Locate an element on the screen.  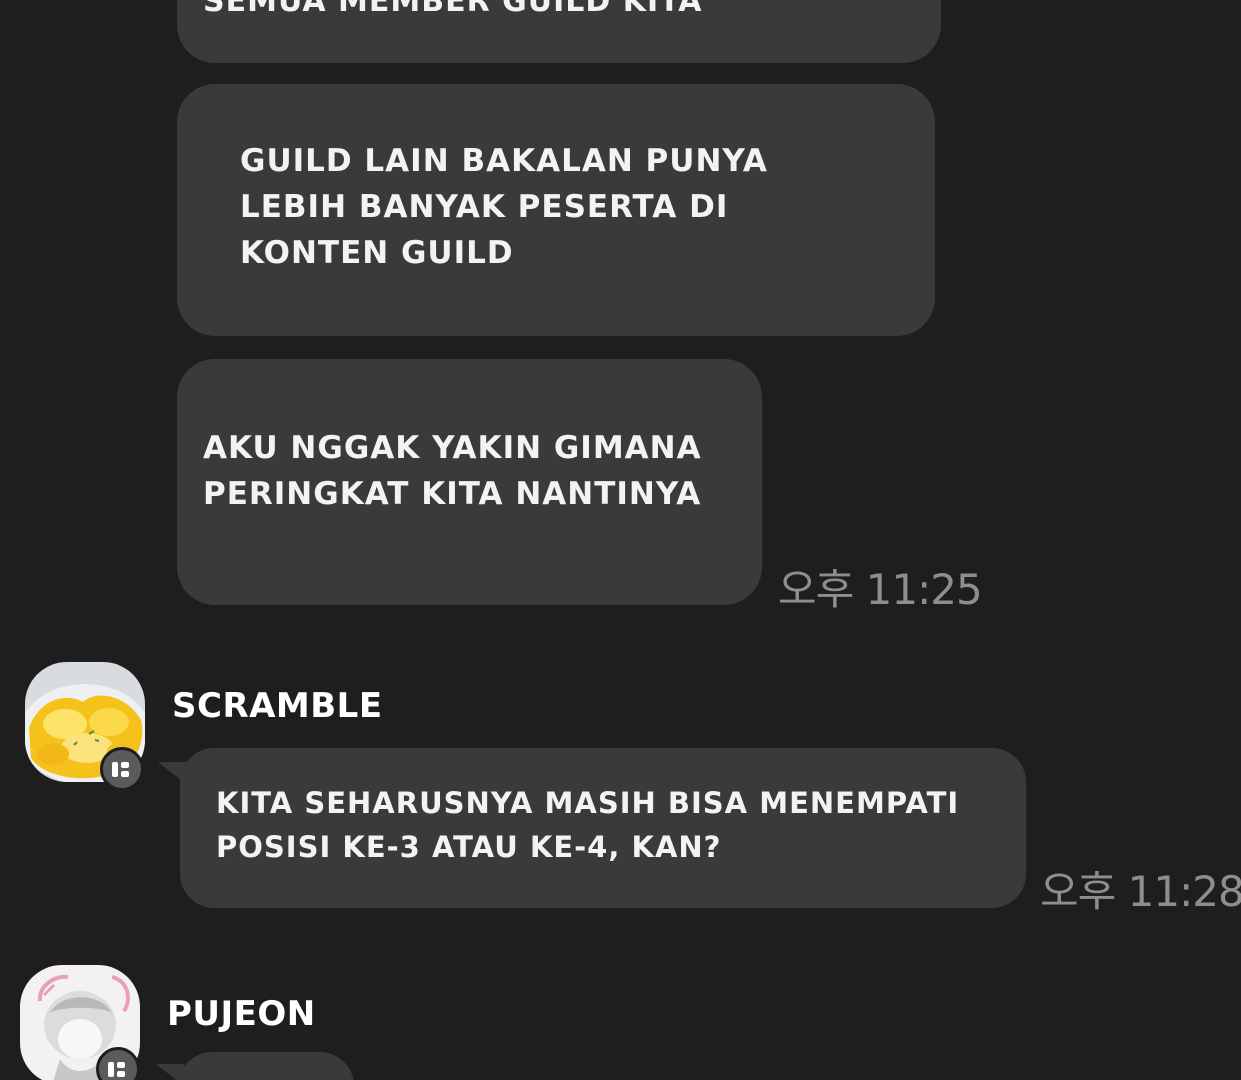
message-timestamp: 오후 11:28 is located at coordinates (1140, 891).